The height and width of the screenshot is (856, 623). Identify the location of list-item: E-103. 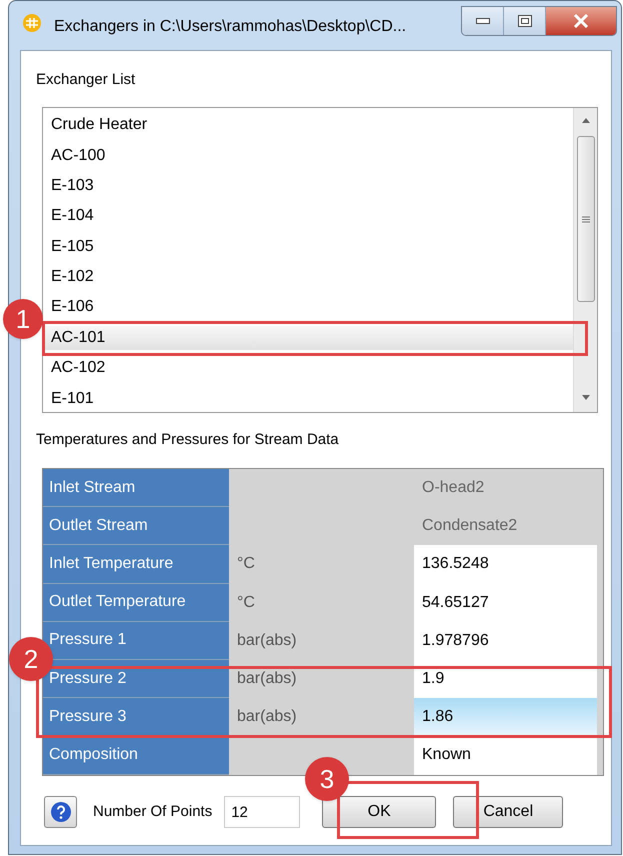
(309, 186).